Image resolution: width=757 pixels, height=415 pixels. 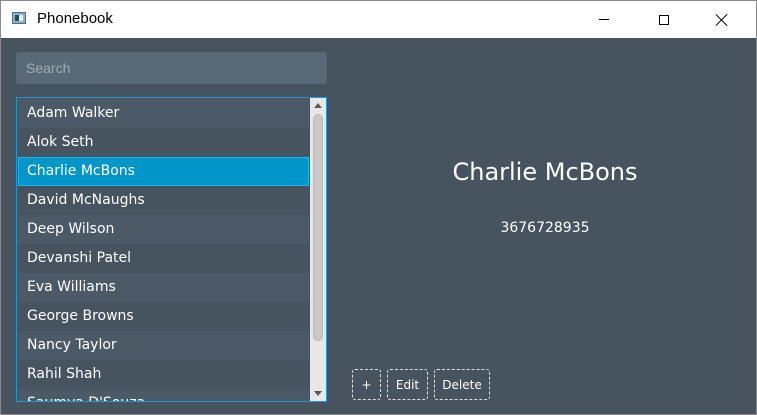 What do you see at coordinates (163, 229) in the screenshot?
I see `list-item: Deep Wilson` at bounding box center [163, 229].